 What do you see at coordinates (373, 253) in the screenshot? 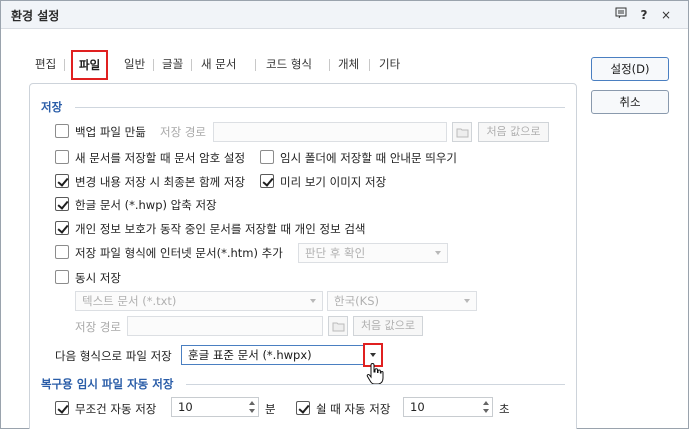
I see `web-format-select: 판단 후 확인` at bounding box center [373, 253].